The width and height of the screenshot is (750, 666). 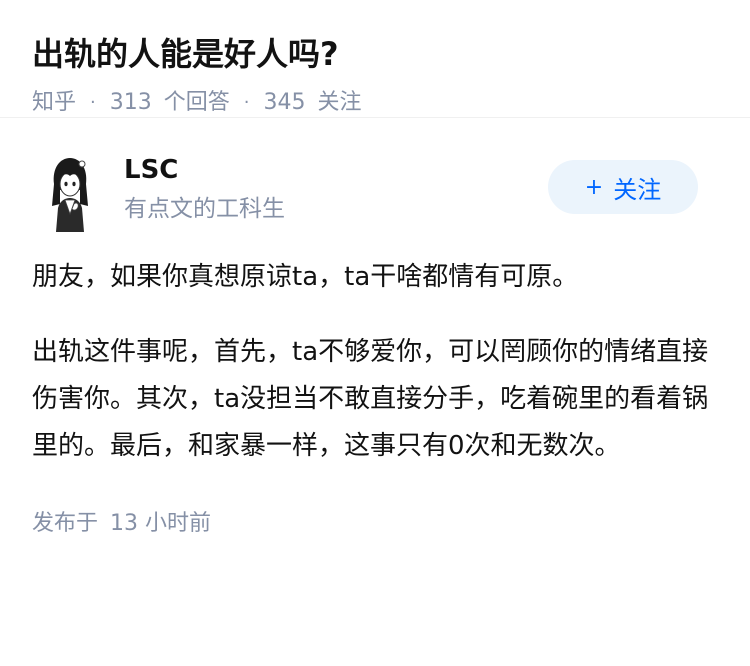 What do you see at coordinates (339, 102) in the screenshot?
I see `follow-count-label: 关注` at bounding box center [339, 102].